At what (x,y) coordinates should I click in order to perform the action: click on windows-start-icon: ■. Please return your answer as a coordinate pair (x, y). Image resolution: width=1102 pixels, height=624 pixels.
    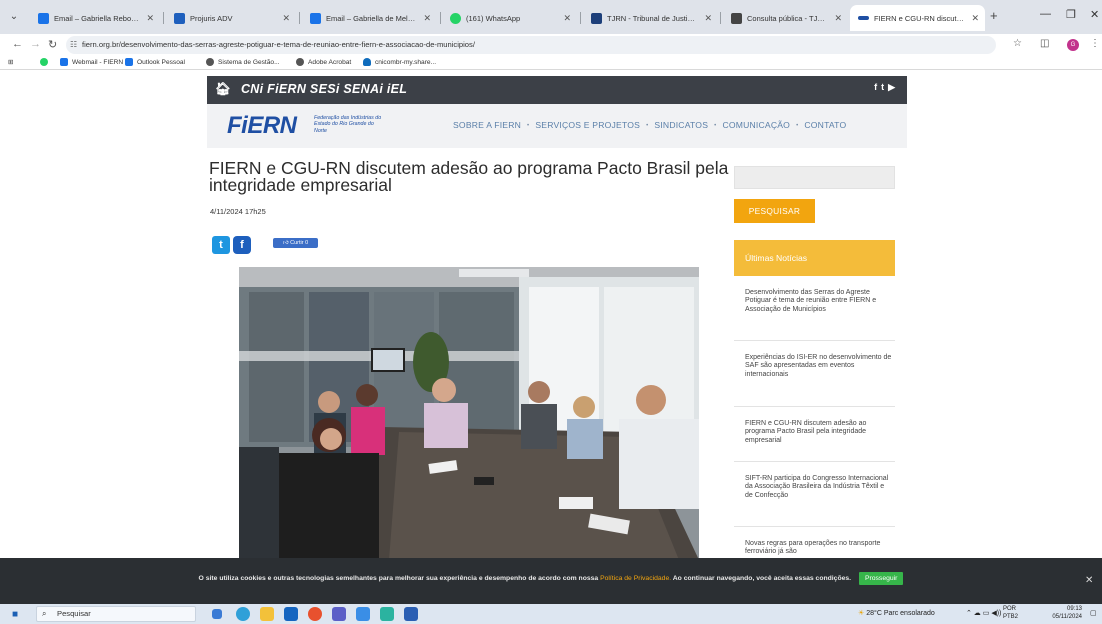
    Looking at the image, I should click on (15, 614).